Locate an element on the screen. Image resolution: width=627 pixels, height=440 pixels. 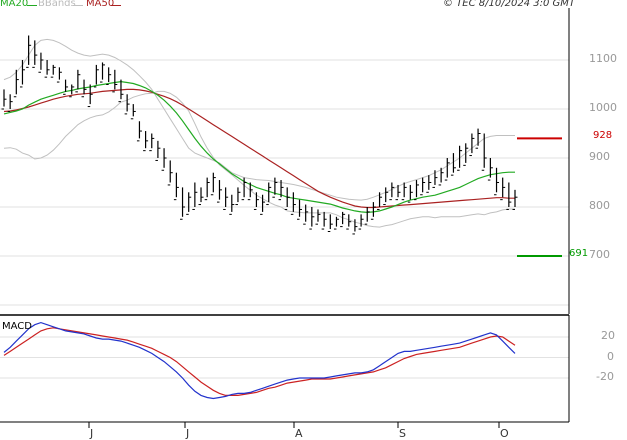
legend-ma50-swatch is located at coordinates (116, 5).